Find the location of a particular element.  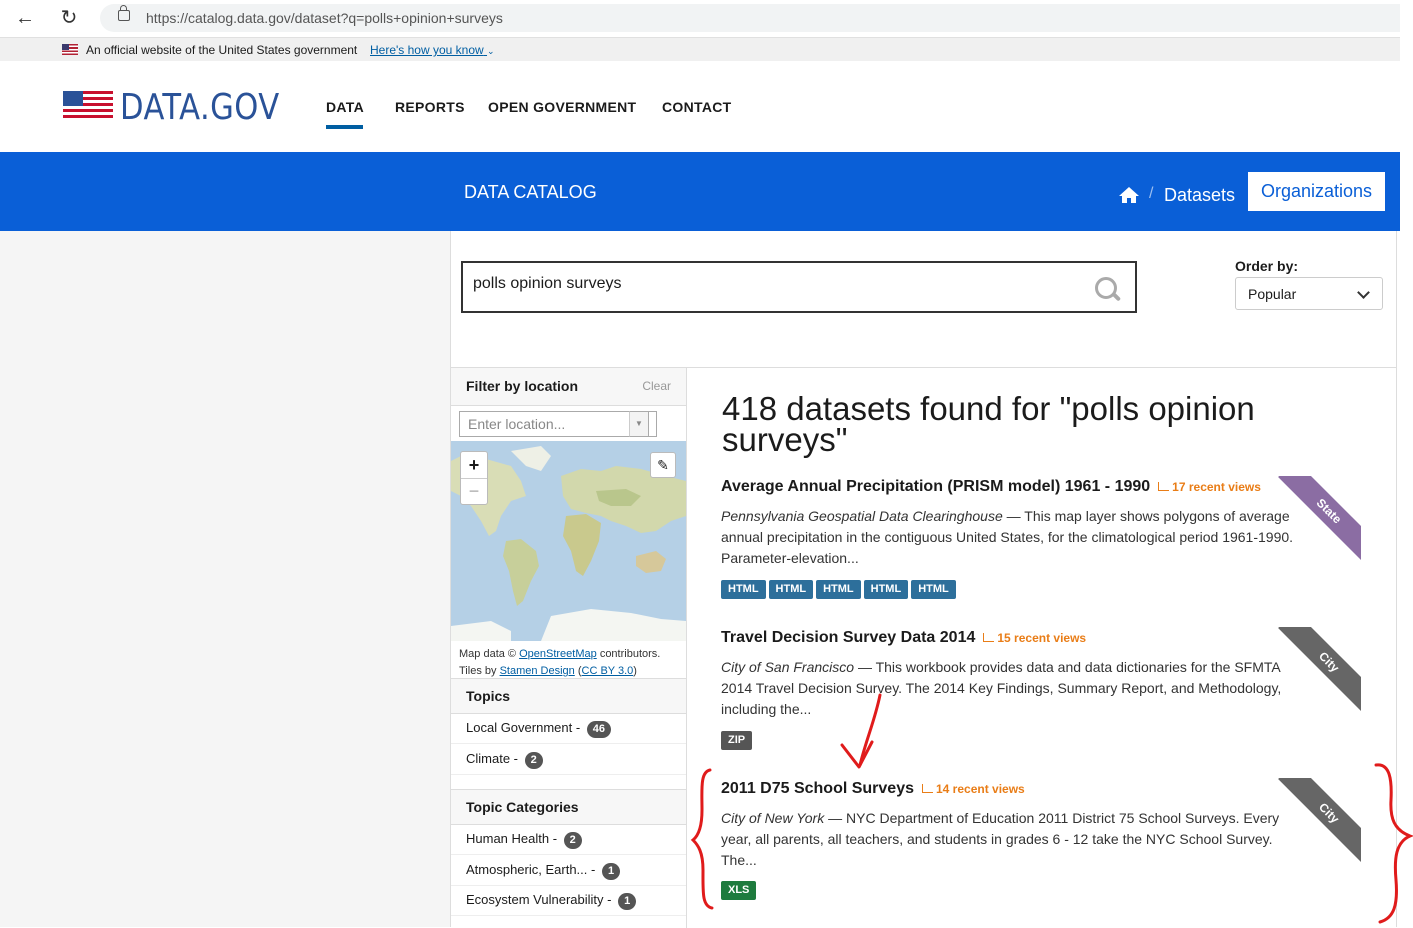

back-arrow-icon: ← is located at coordinates (25, 18).